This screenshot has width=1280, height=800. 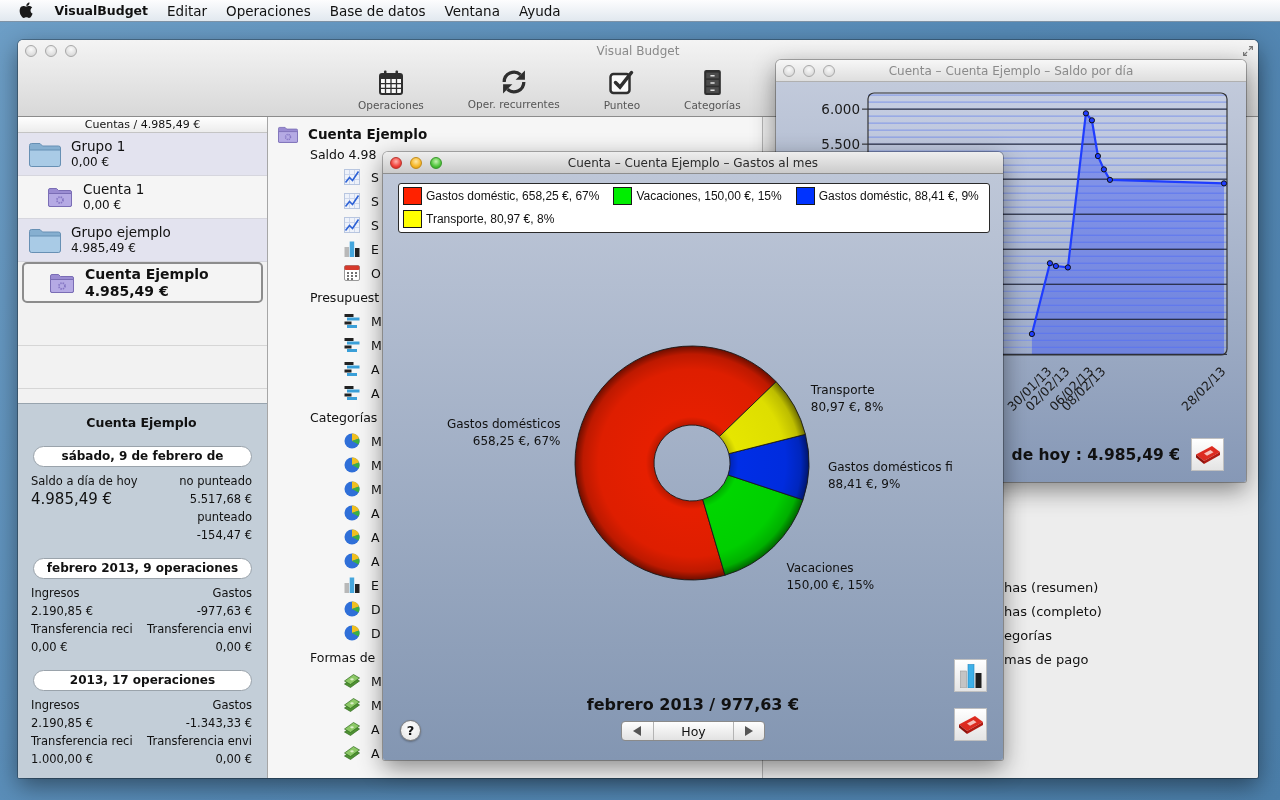 I want to click on period-heading: 2013, 17 operaciones, so click(x=142, y=680).